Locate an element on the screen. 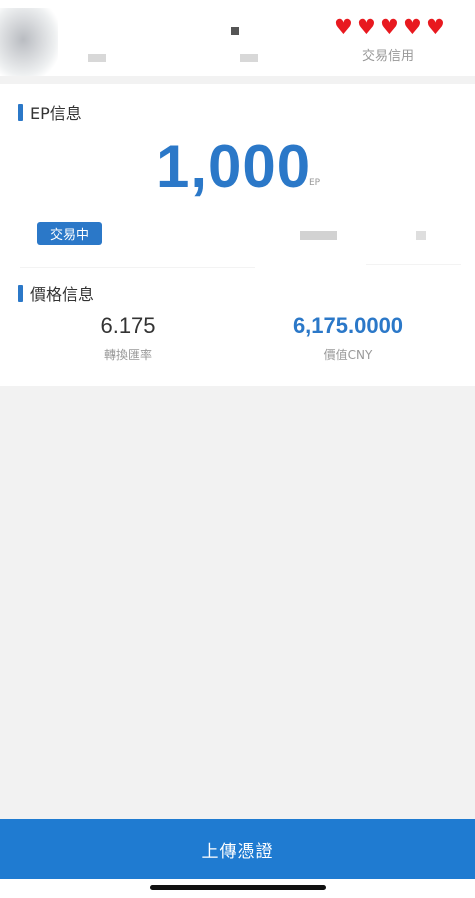  status-badge: 交易中 is located at coordinates (69, 233).